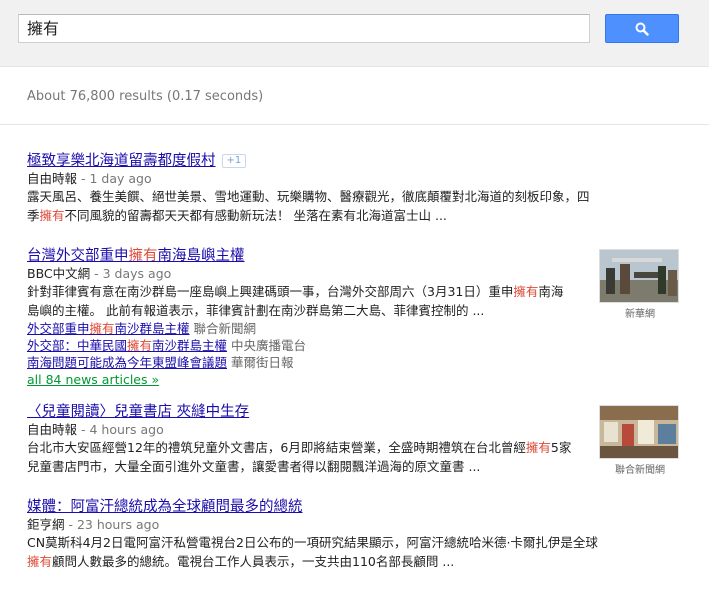 Image resolution: width=709 pixels, height=593 pixels. I want to click on result-meta: BBC中文網 - 3 days ago, so click(99, 273).